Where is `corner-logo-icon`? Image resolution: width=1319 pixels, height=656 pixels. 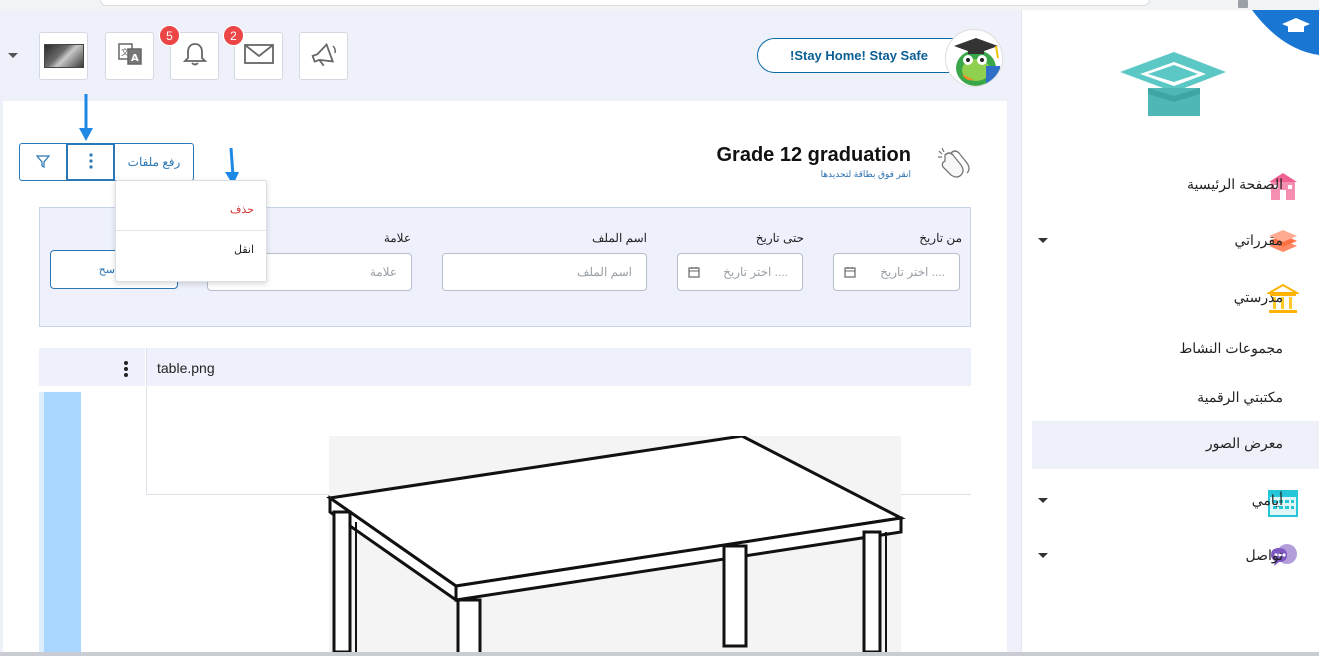 corner-logo-icon is located at coordinates (1285, 32).